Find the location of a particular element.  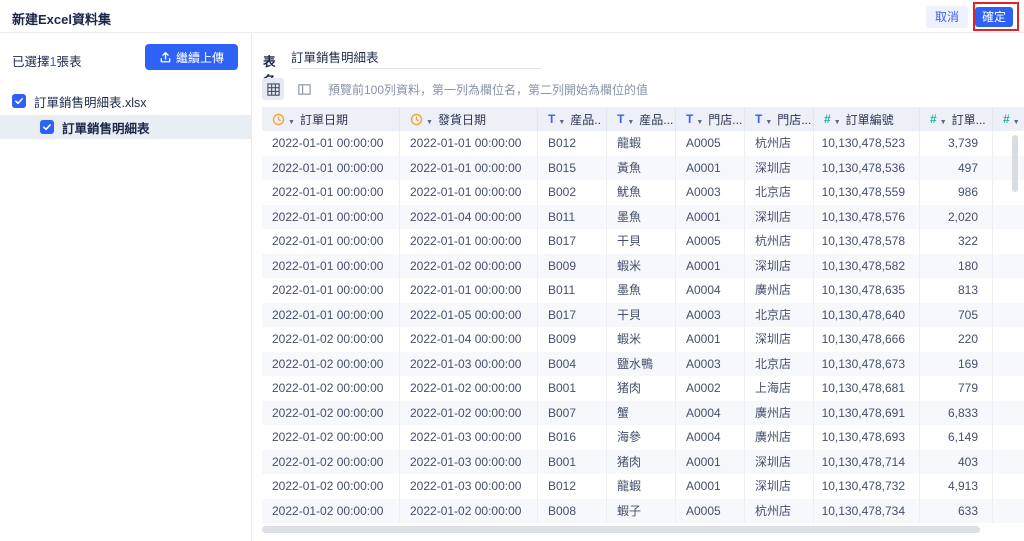

confirm-button: 確定 is located at coordinates (993, 17).